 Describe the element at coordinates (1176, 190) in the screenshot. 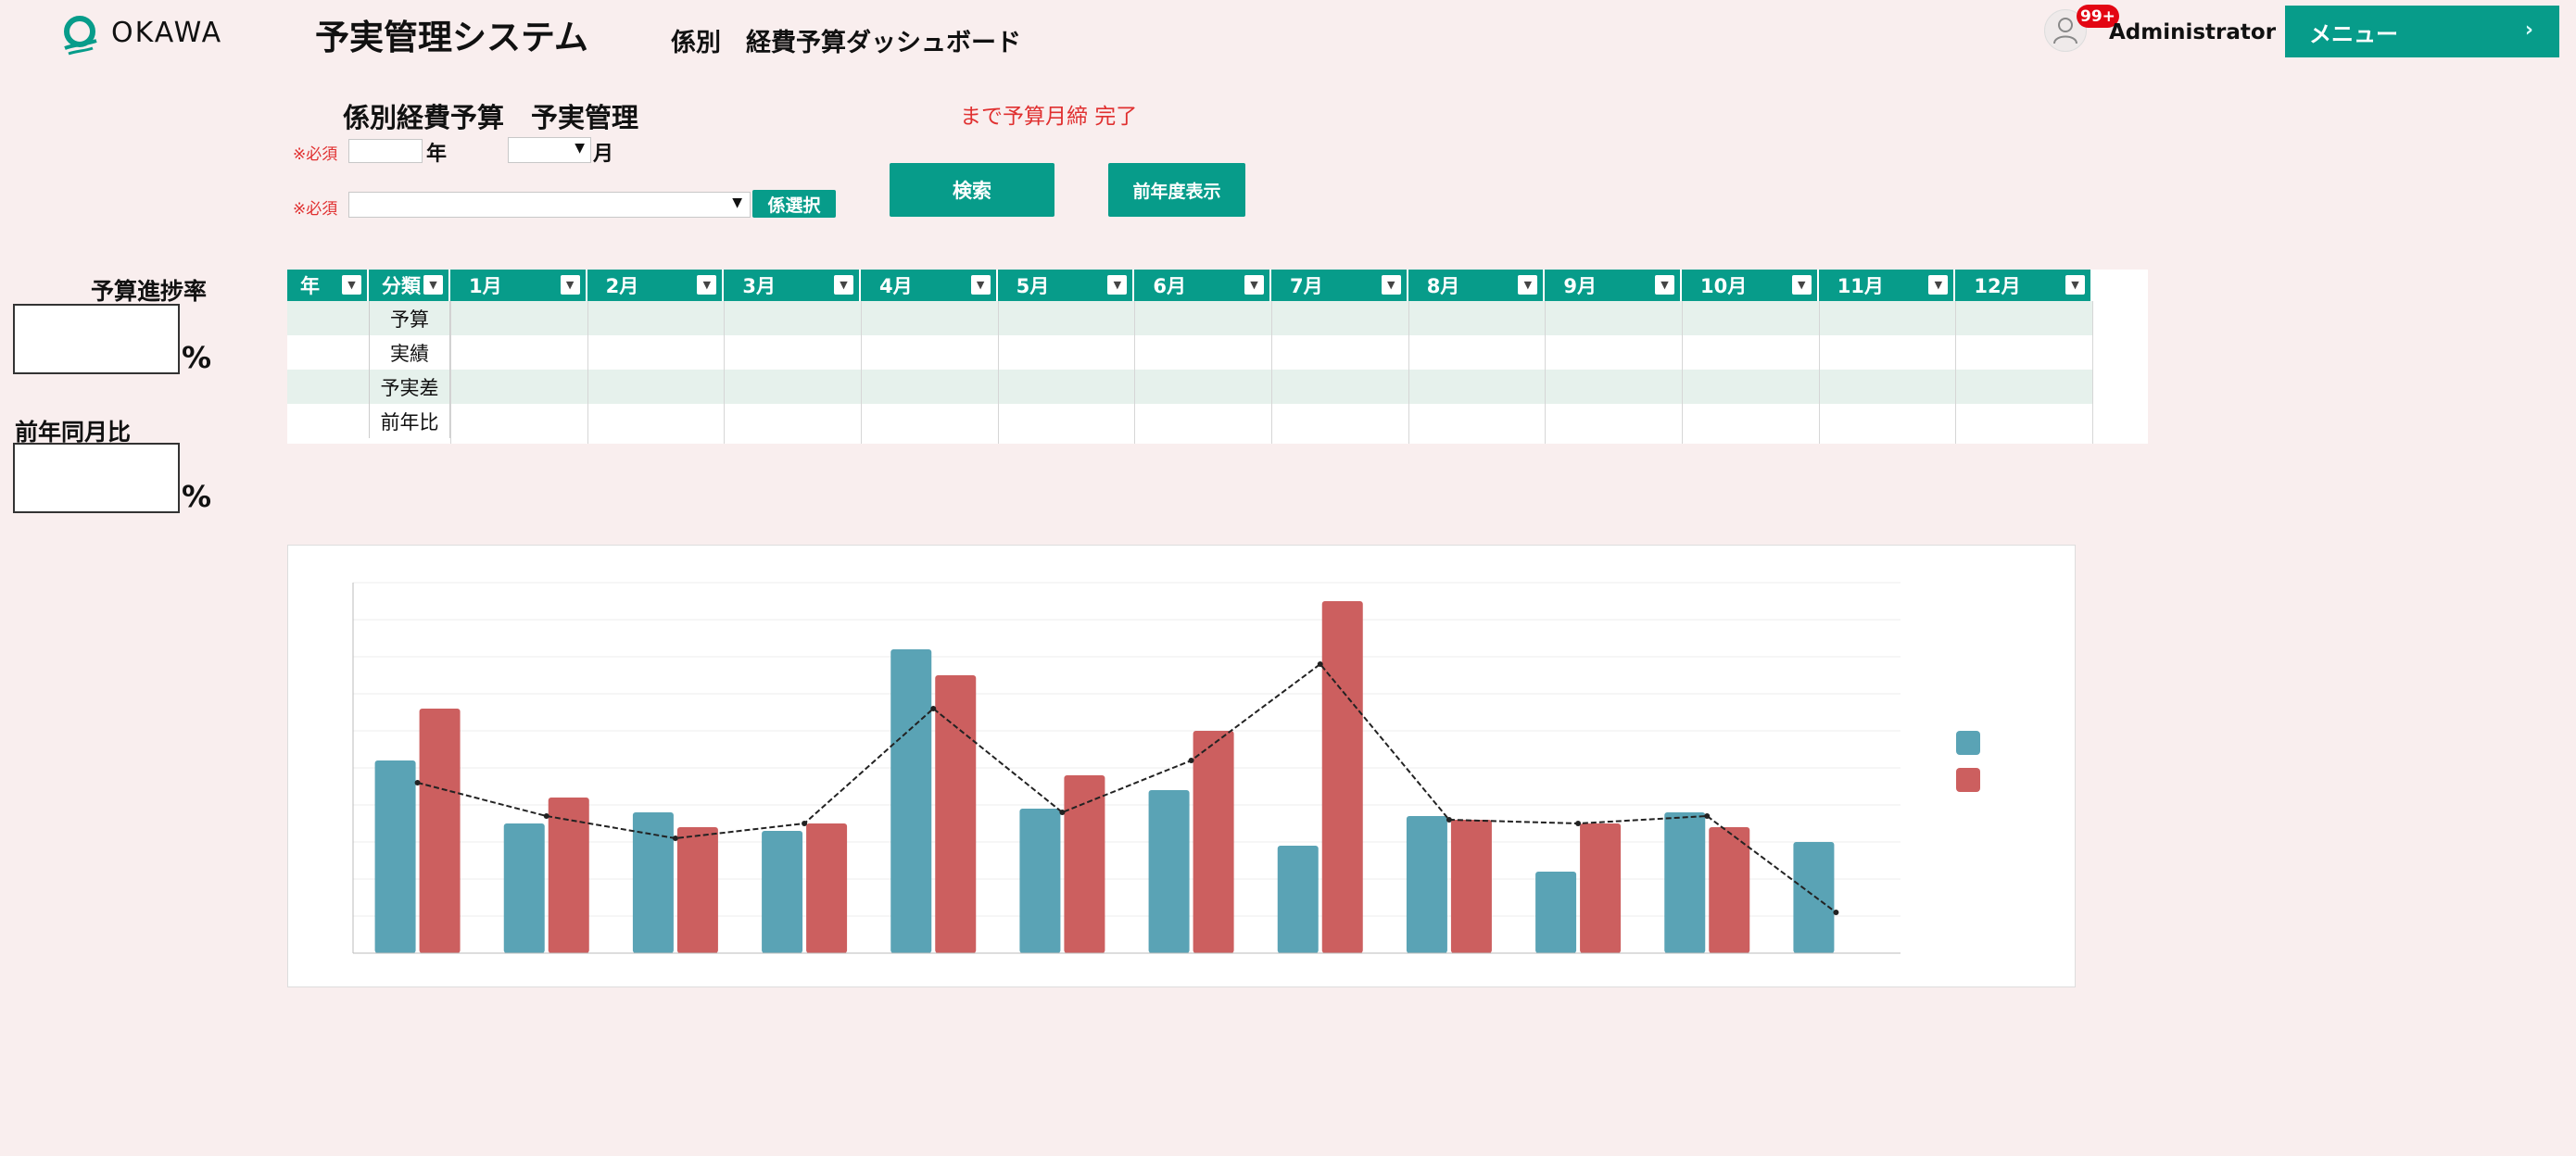

I see `prev-year-button: 前年度表示` at that location.